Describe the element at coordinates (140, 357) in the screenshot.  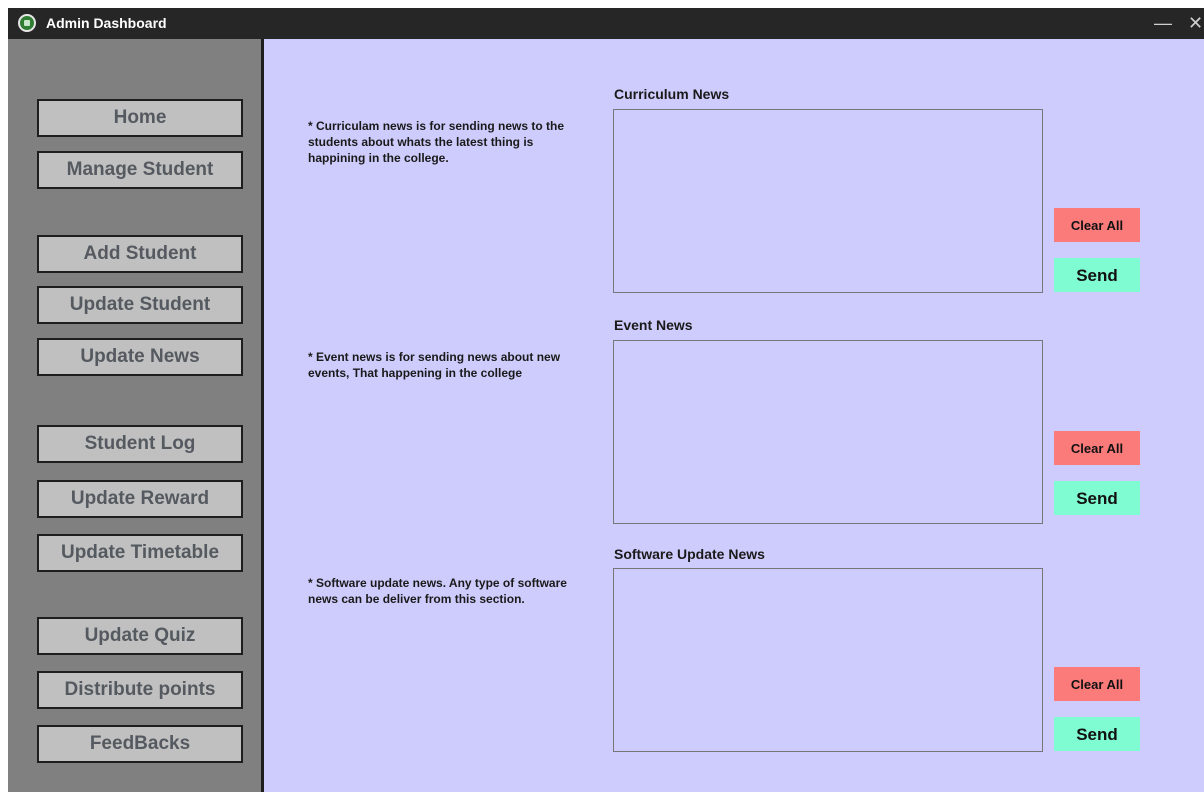
I see `sidebar-item-update-news: Update News` at that location.